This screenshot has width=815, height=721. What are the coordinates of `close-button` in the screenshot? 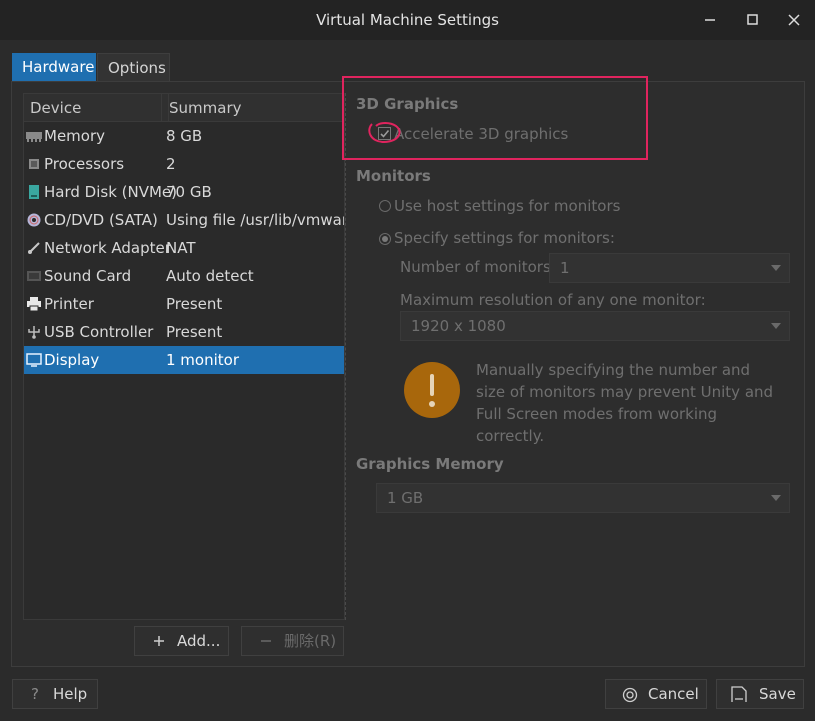 It's located at (794, 20).